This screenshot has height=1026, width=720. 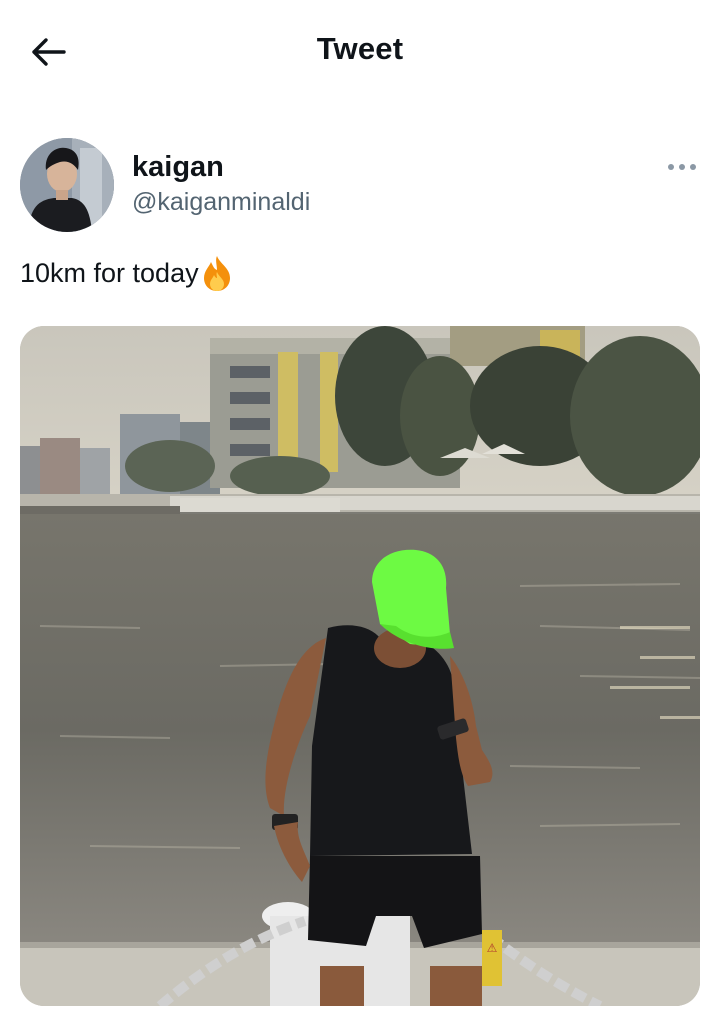 I want to click on avatar-image, so click(x=67, y=185).